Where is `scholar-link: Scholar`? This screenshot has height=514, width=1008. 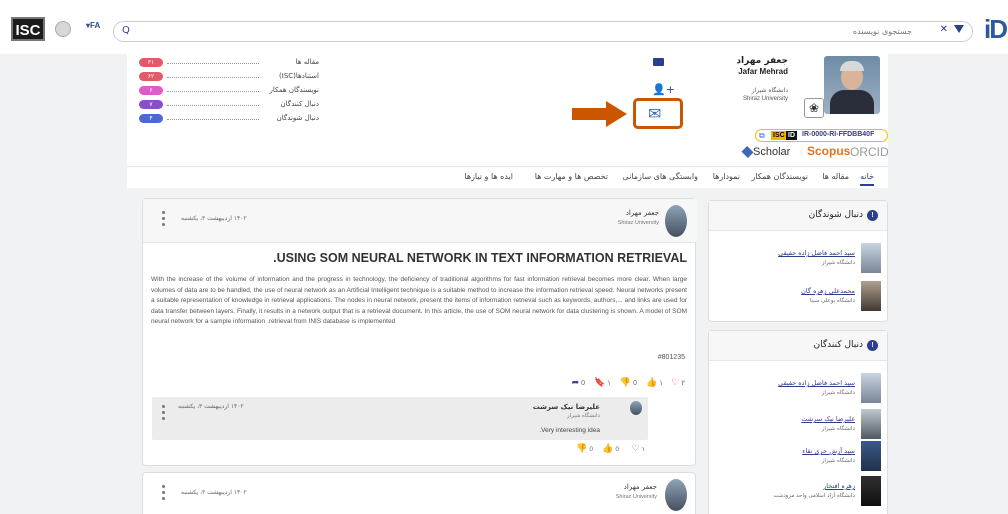 scholar-link: Scholar is located at coordinates (765, 152).